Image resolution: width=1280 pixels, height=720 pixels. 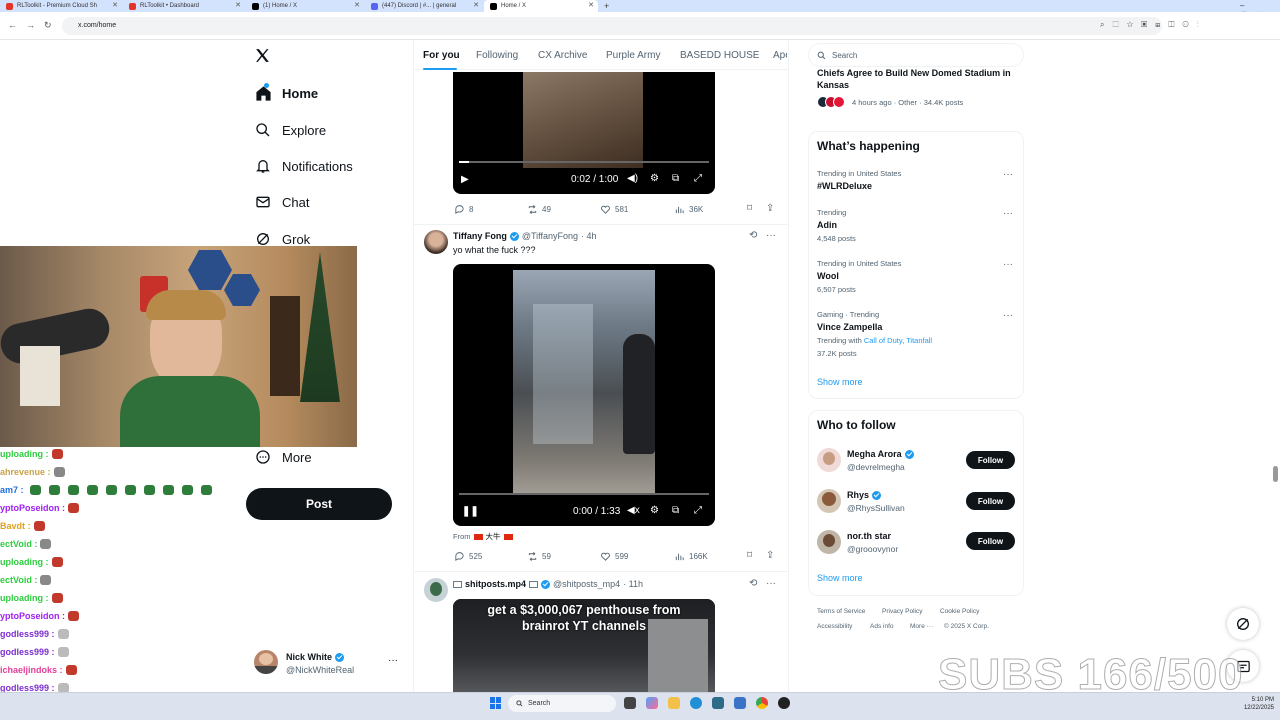 What do you see at coordinates (281, 202) in the screenshot?
I see `nav-chat: Chat` at bounding box center [281, 202].